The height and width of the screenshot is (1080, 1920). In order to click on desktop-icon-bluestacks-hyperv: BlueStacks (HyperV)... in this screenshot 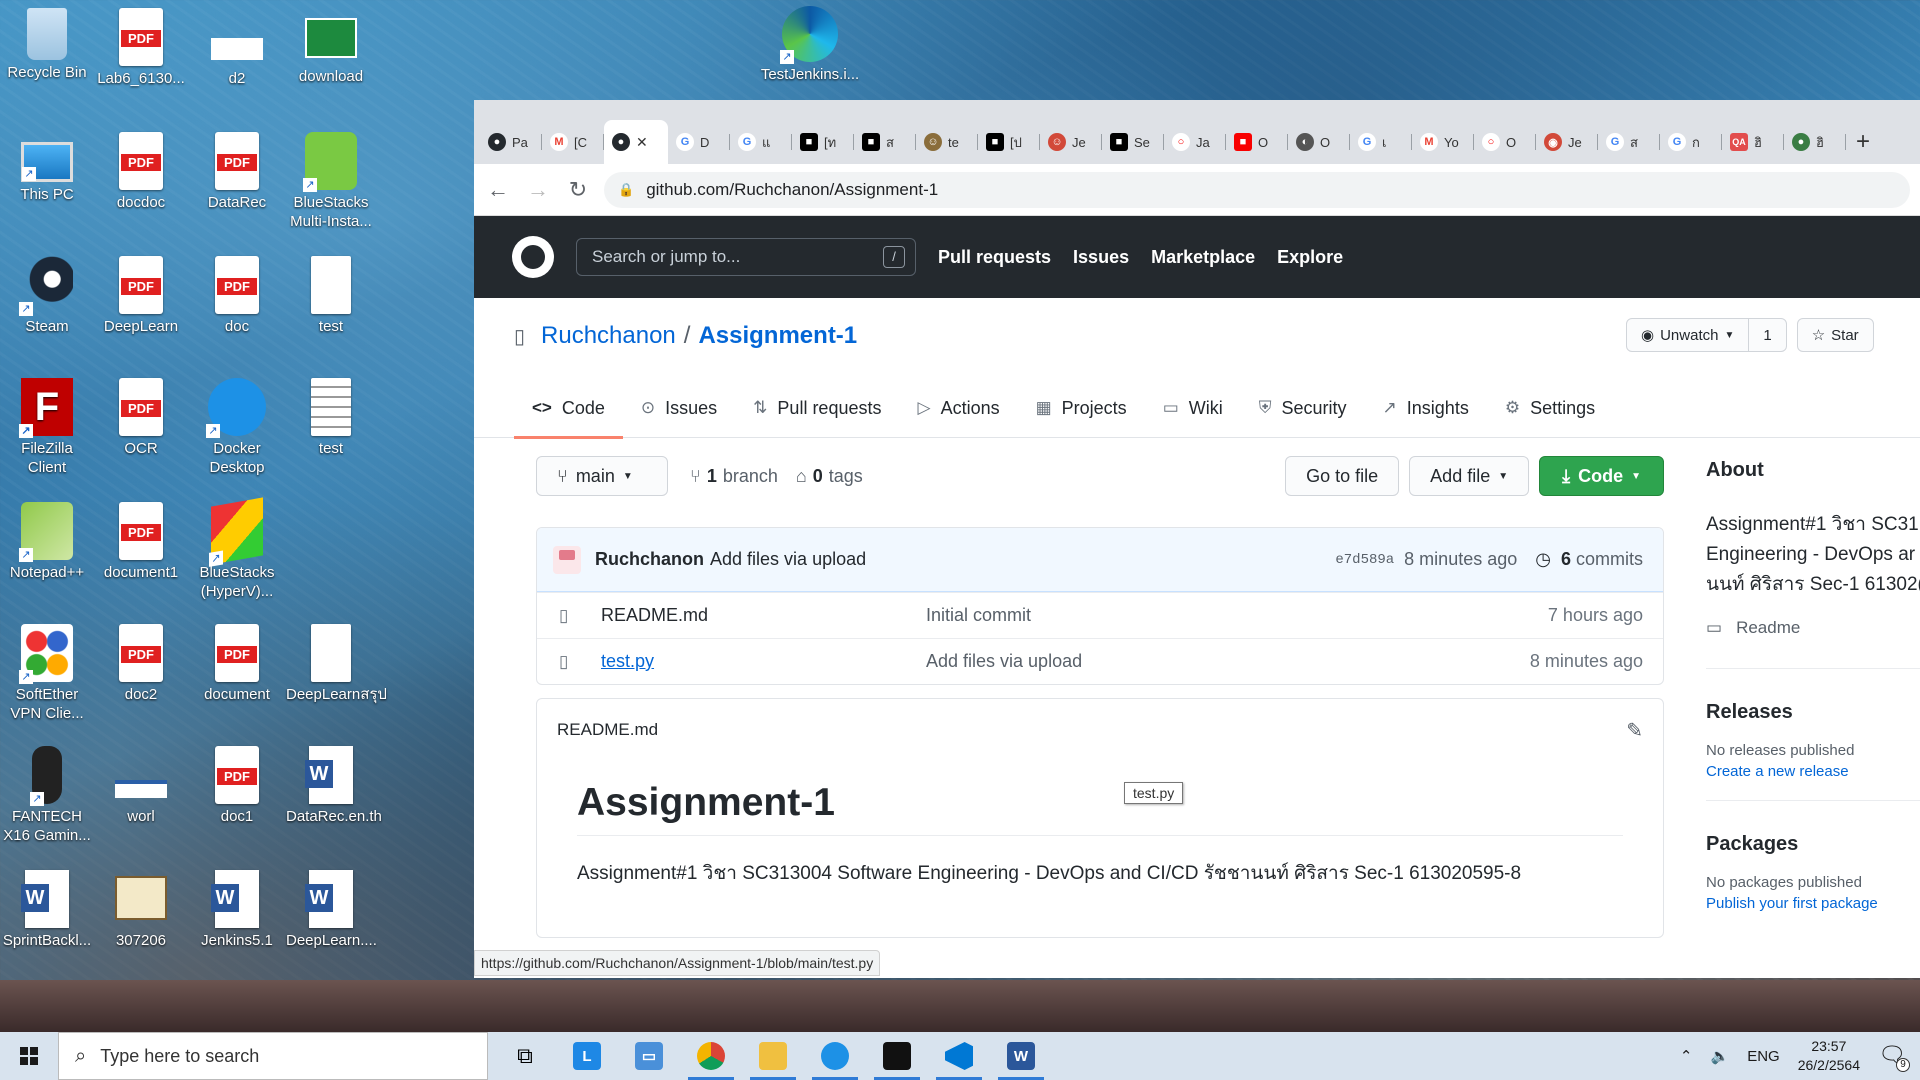, I will do `click(237, 549)`.